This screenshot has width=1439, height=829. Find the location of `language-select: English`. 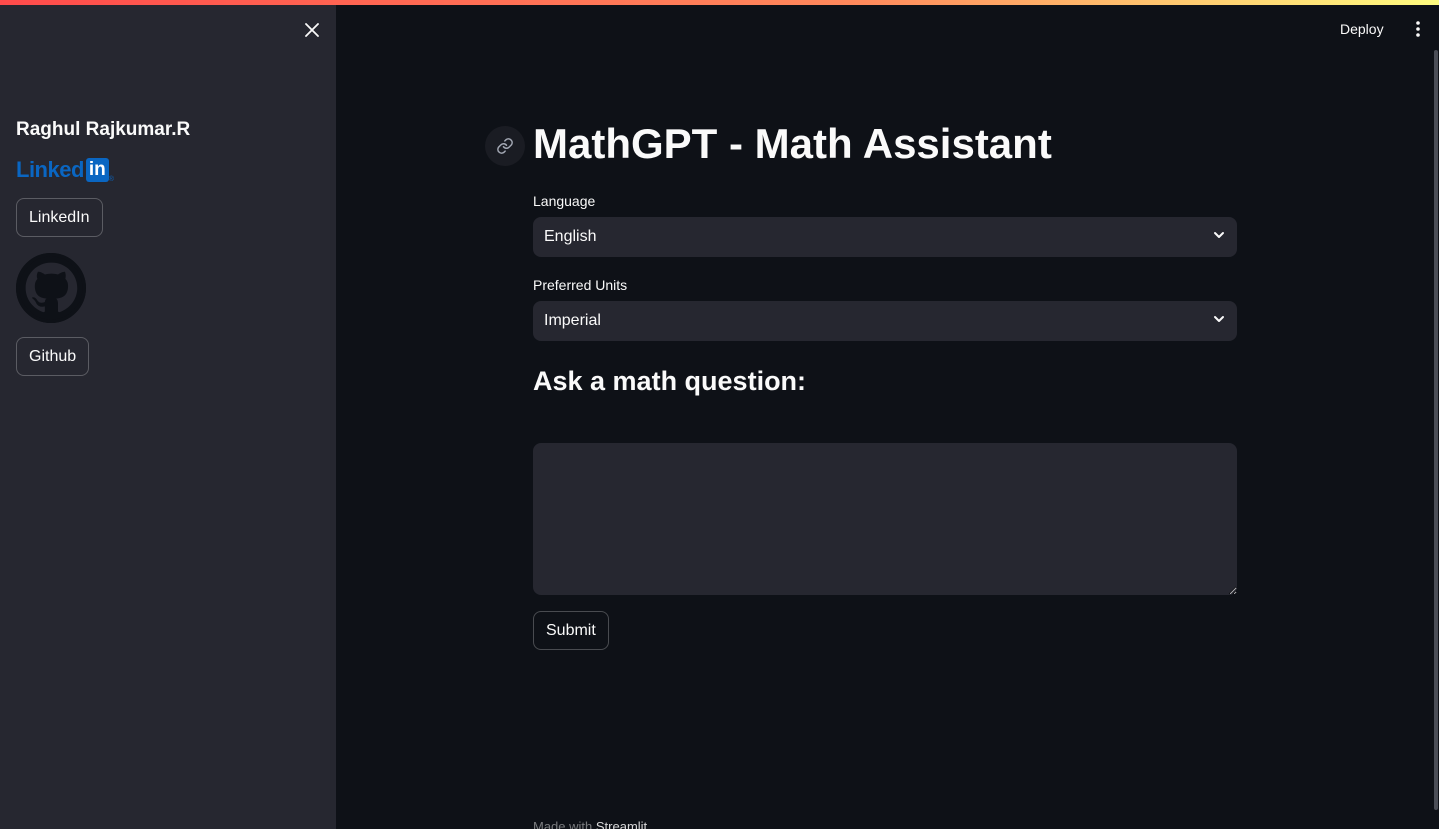

language-select: English is located at coordinates (885, 237).